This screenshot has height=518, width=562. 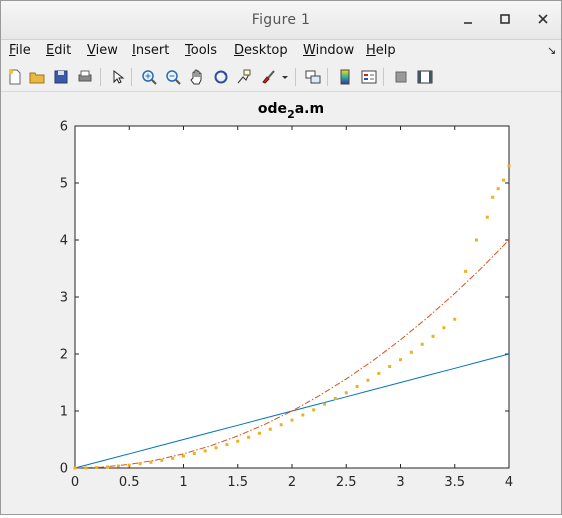 I want to click on menu-view: View, so click(x=102, y=50).